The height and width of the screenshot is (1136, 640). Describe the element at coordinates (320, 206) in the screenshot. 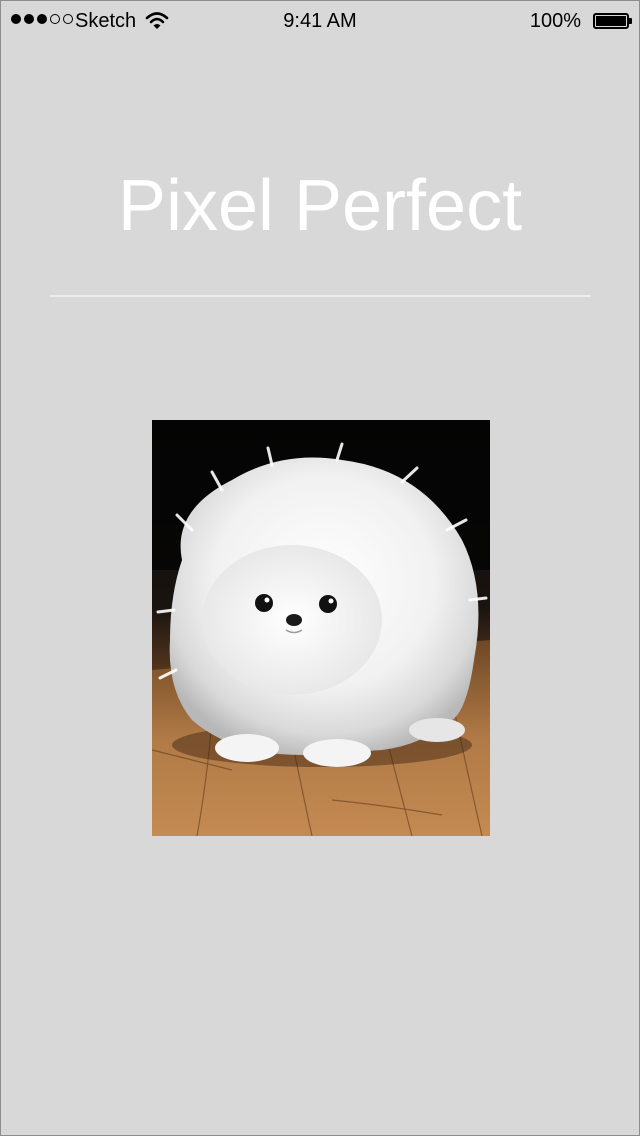

I see `page-title: Pixel Perfect` at that location.